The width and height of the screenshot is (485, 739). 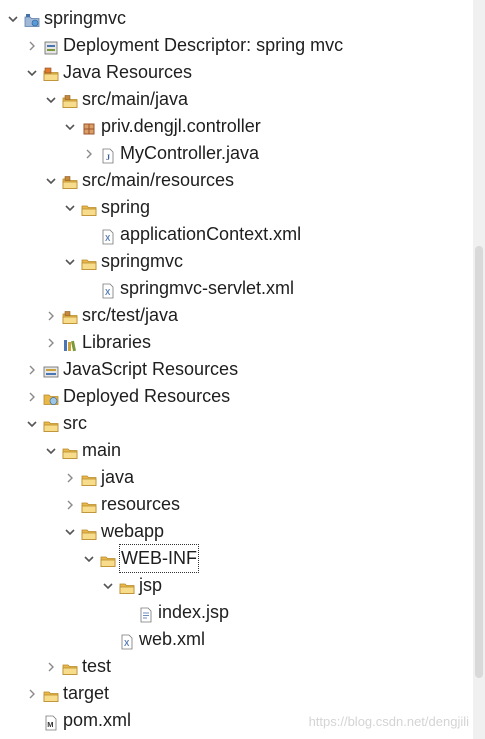 I want to click on tree-item-label: JavaScript Resources, so click(x=151, y=369).